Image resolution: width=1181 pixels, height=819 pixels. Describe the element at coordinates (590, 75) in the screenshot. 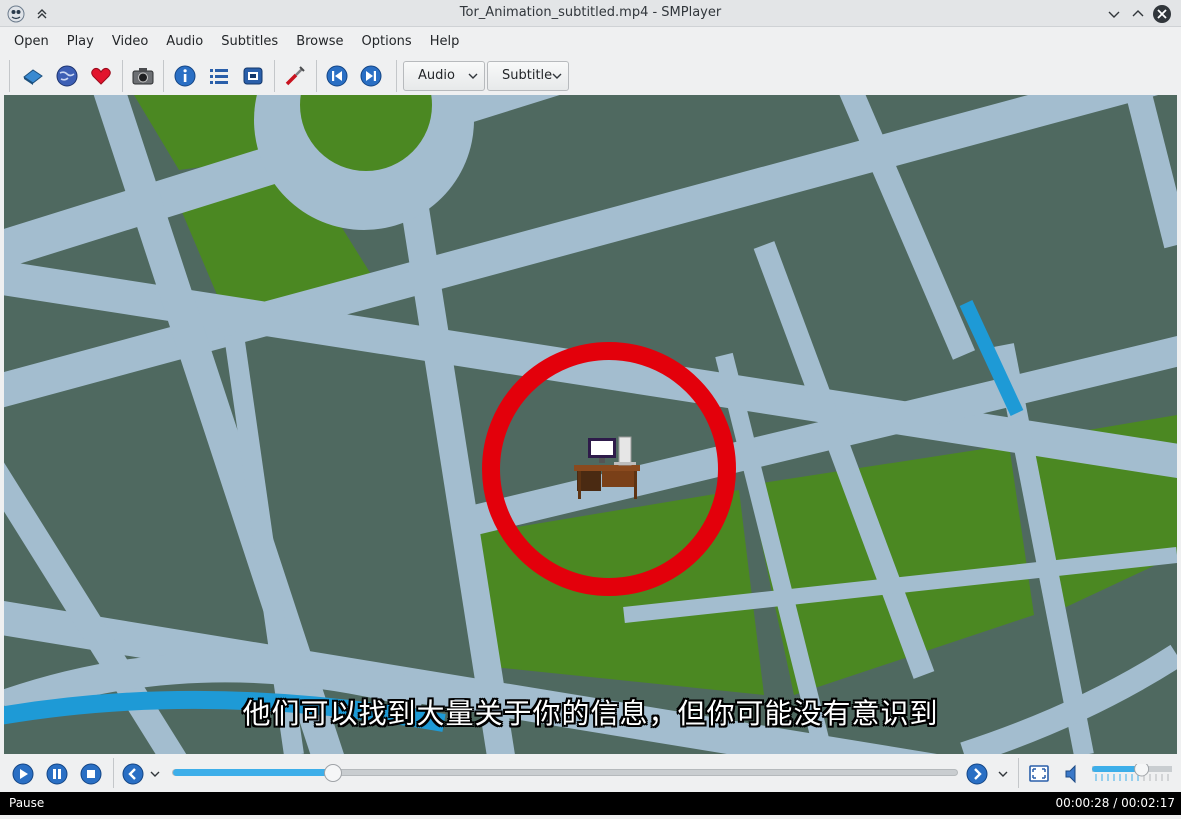

I see `toolbar: Audio Subtitle` at that location.